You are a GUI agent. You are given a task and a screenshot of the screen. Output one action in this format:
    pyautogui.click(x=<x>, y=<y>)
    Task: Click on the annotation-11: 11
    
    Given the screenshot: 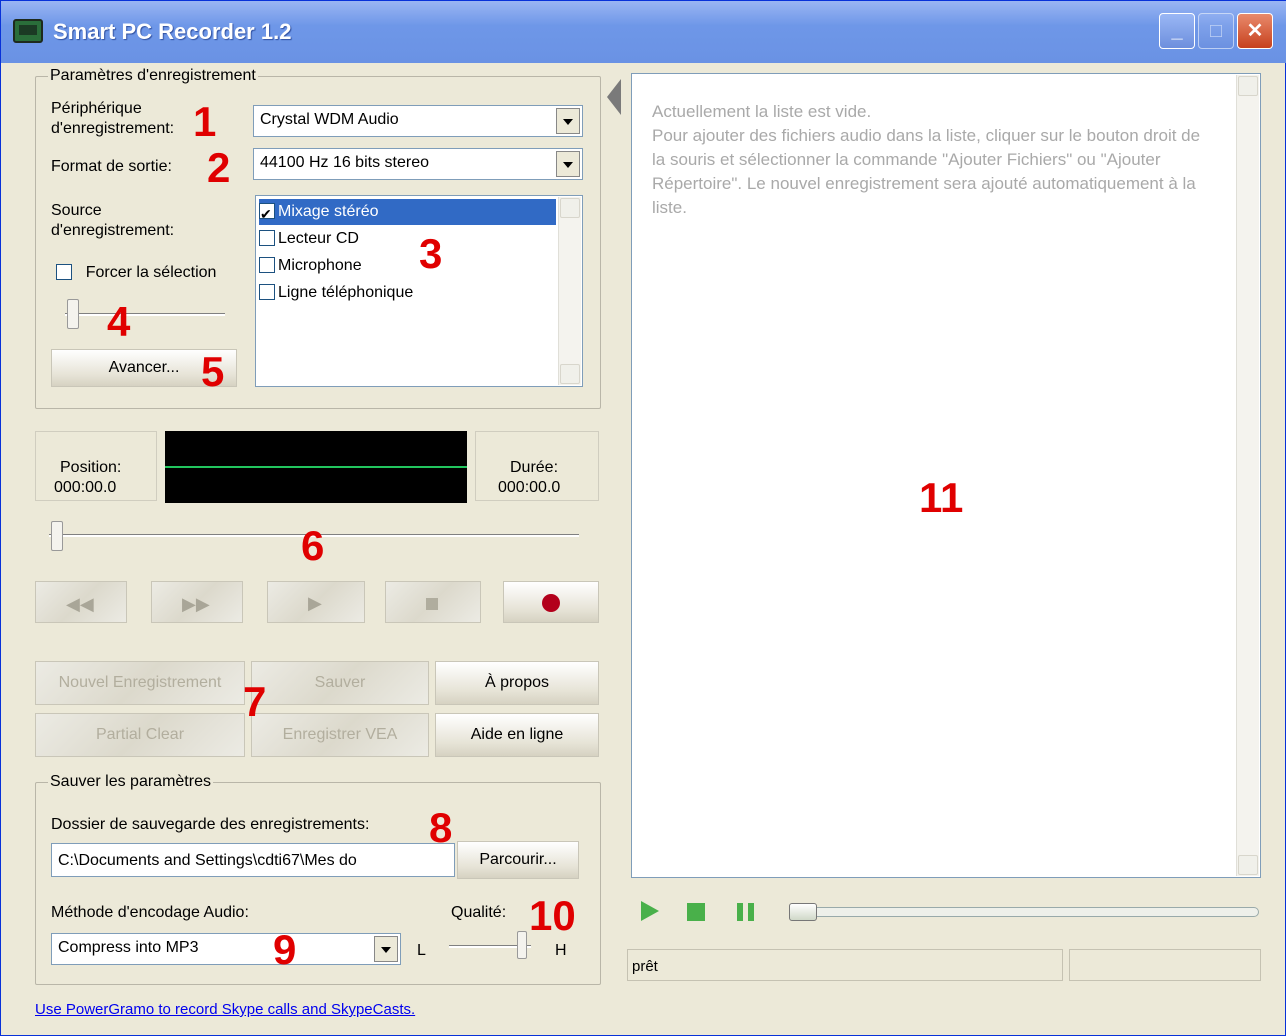 What is the action you would take?
    pyautogui.click(x=941, y=497)
    